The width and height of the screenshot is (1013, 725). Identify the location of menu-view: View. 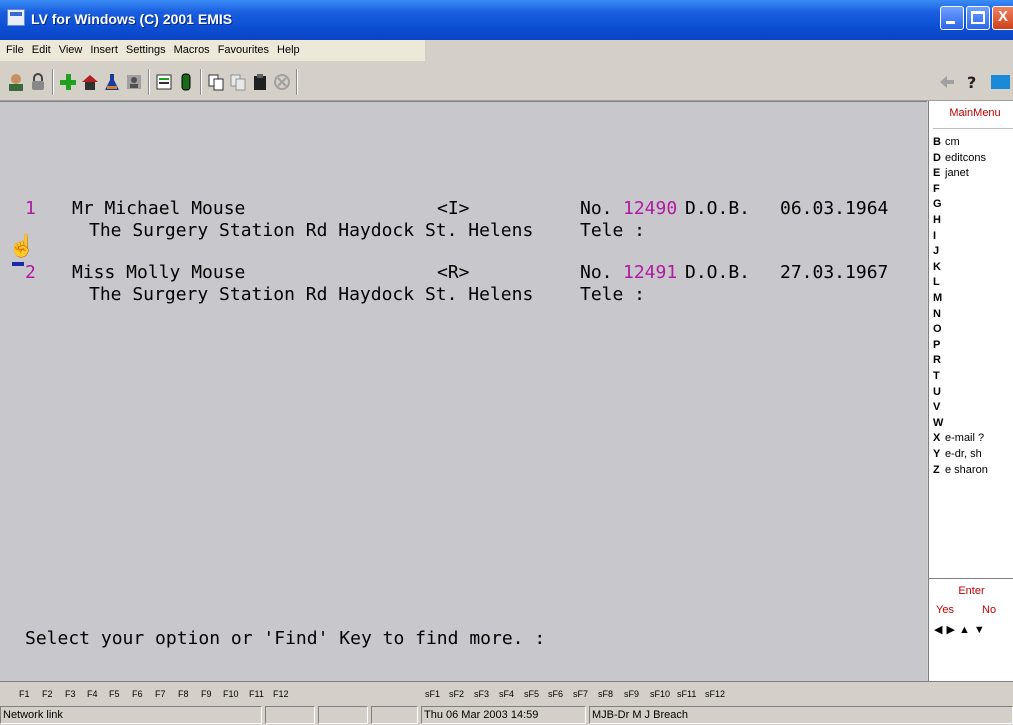
(71, 50).